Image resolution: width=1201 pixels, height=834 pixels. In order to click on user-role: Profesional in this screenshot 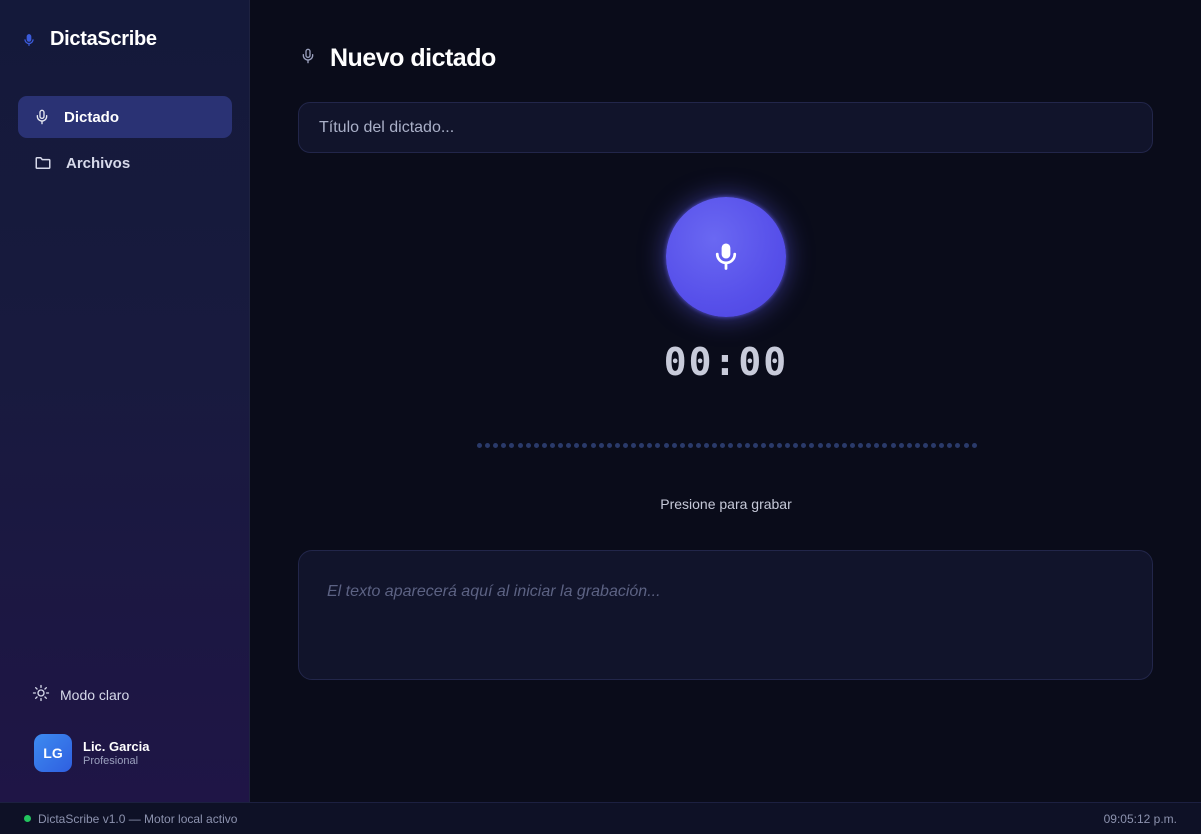, I will do `click(111, 760)`.